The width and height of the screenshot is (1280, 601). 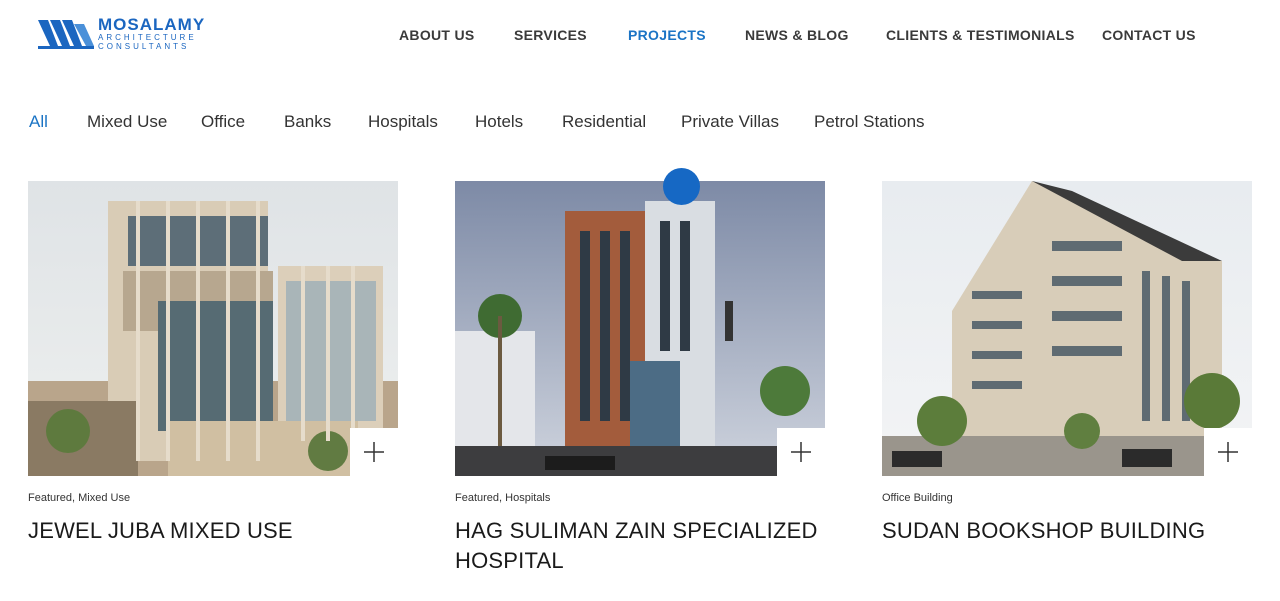 I want to click on filter-hotels: Hotels, so click(x=499, y=122).